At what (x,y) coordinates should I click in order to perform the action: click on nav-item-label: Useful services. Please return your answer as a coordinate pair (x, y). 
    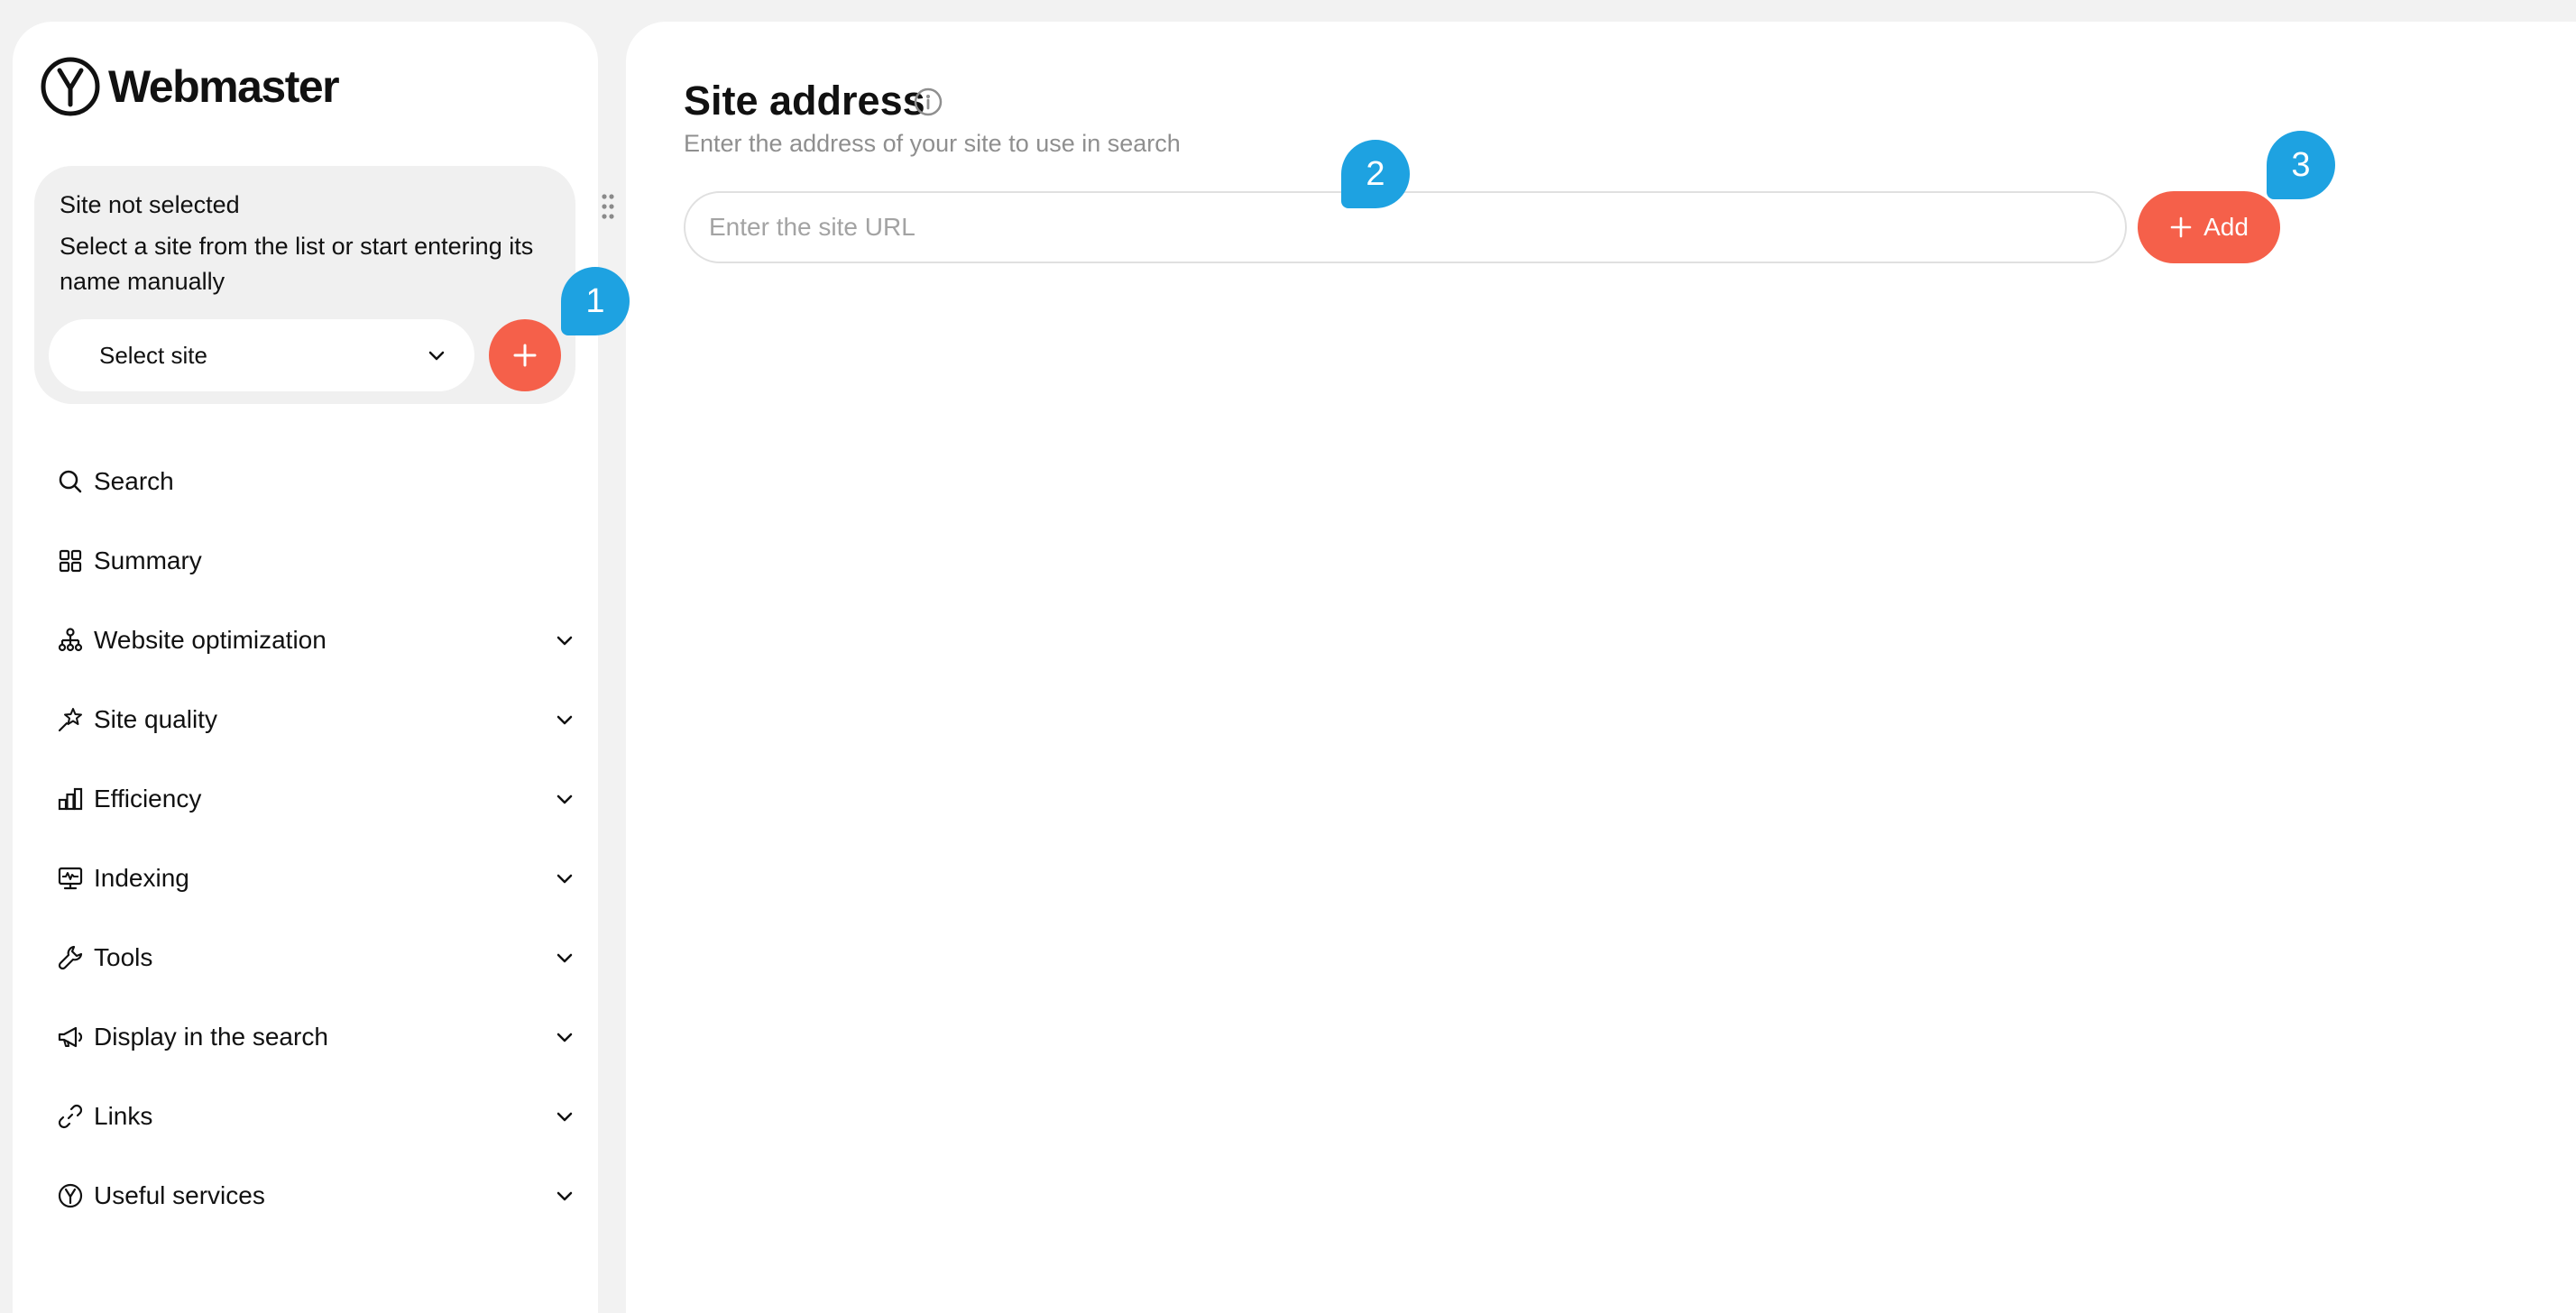
    Looking at the image, I should click on (180, 1195).